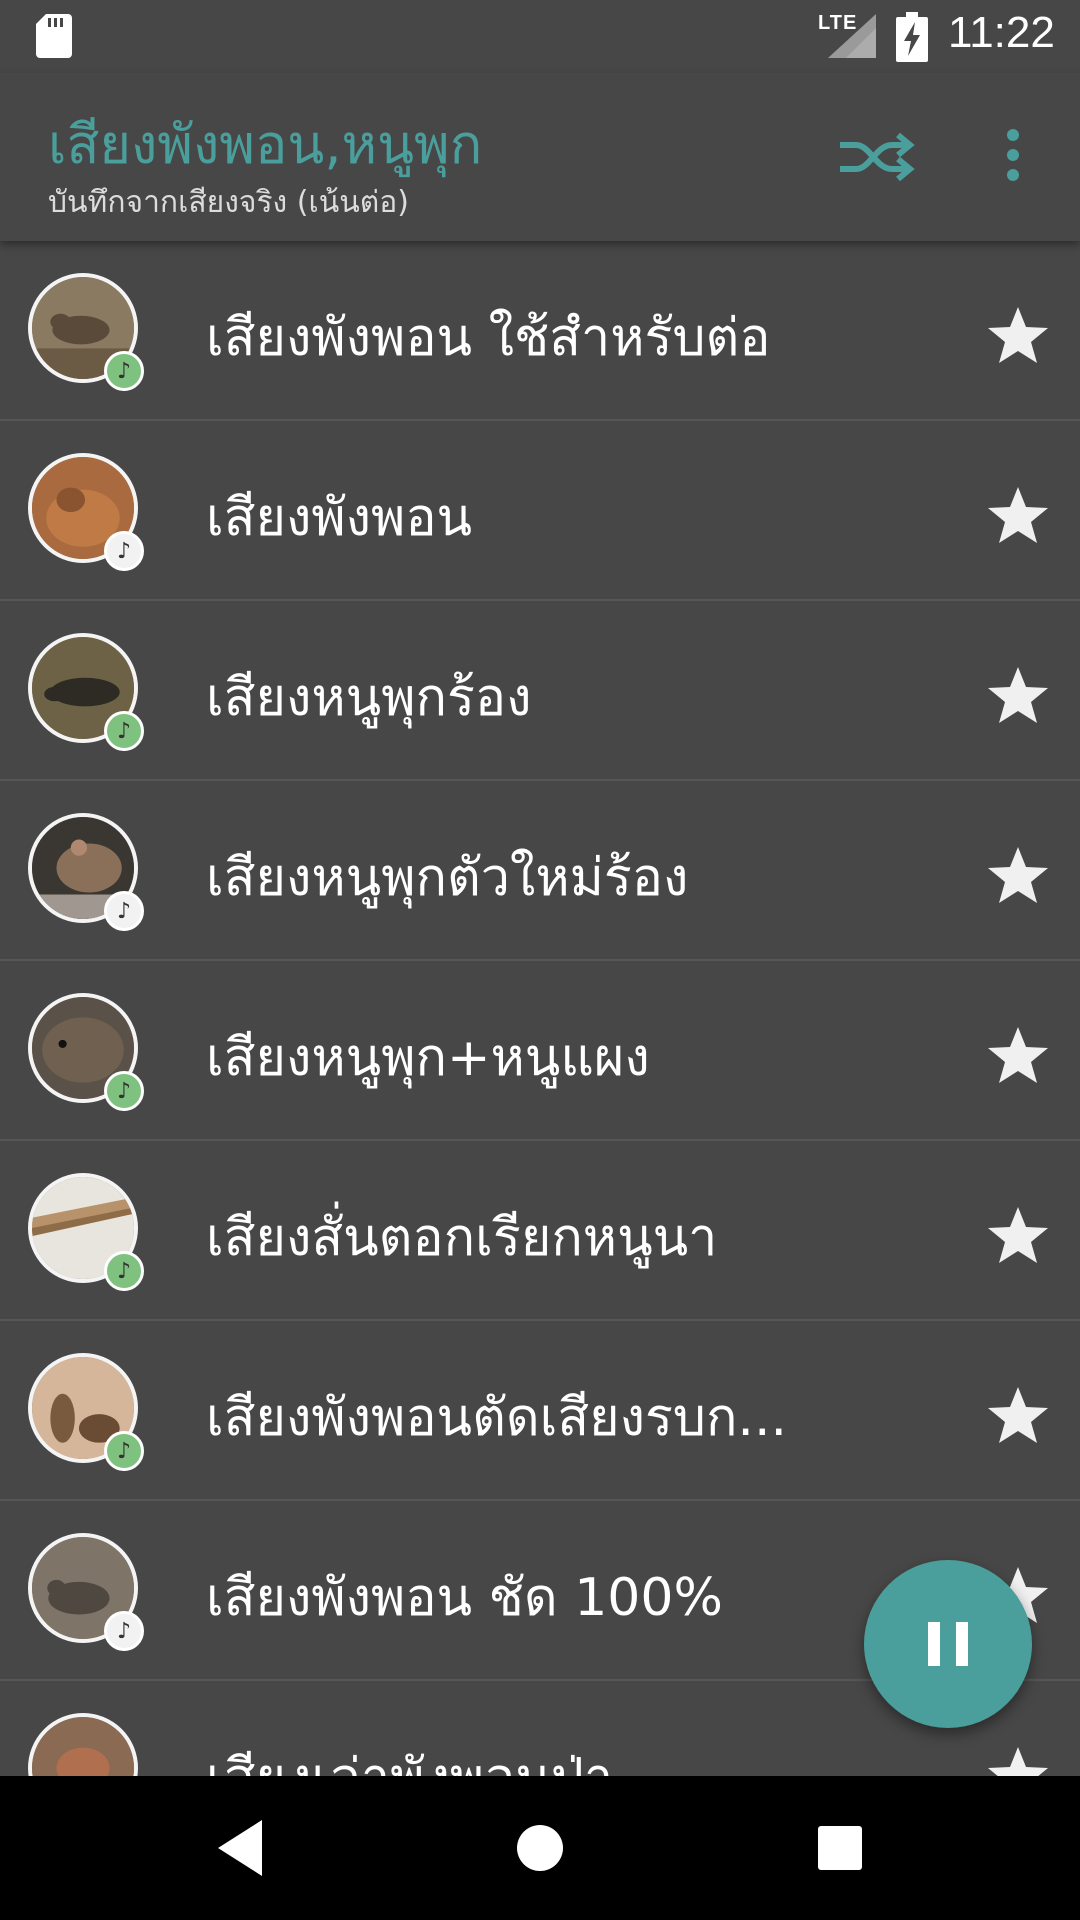  Describe the element at coordinates (912, 37) in the screenshot. I see `battery-charging-icon` at that location.